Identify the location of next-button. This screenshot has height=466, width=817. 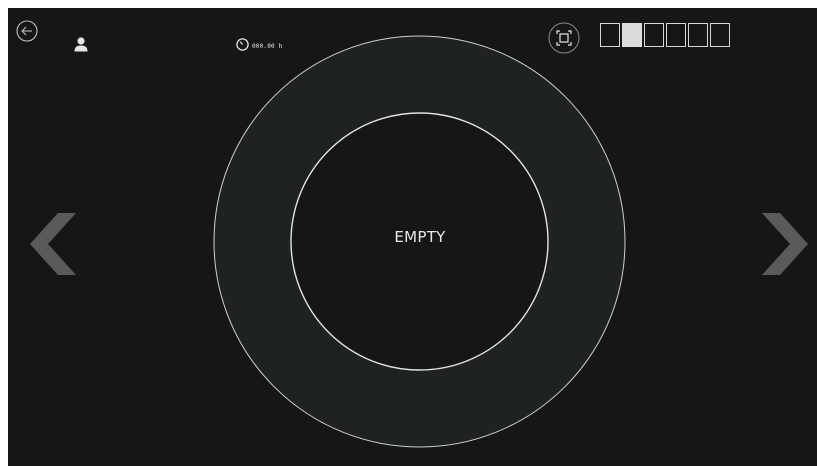
(785, 244).